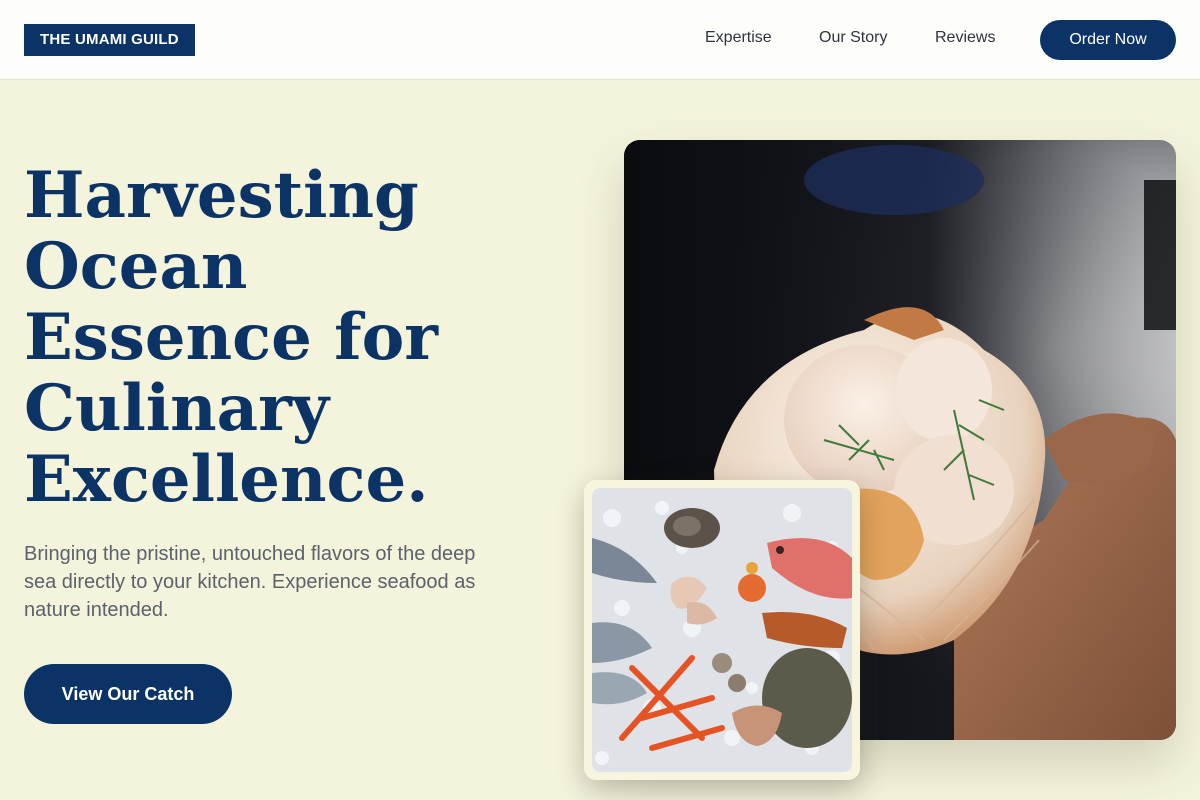 The image size is (1200, 800). What do you see at coordinates (231, 337) in the screenshot?
I see `headline-line: Essence for` at bounding box center [231, 337].